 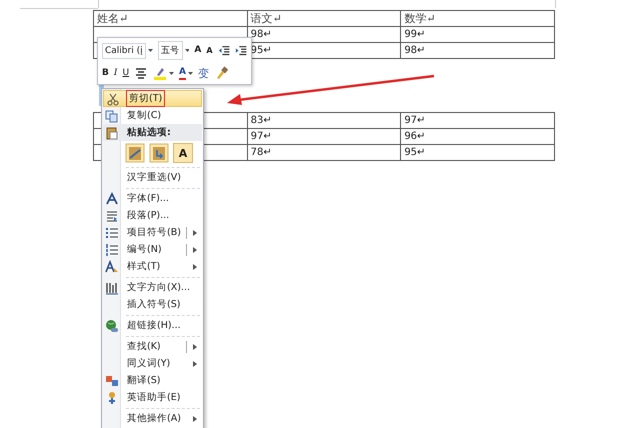 What do you see at coordinates (152, 132) in the screenshot?
I see `menu-section-header: 粘贴选项:` at bounding box center [152, 132].